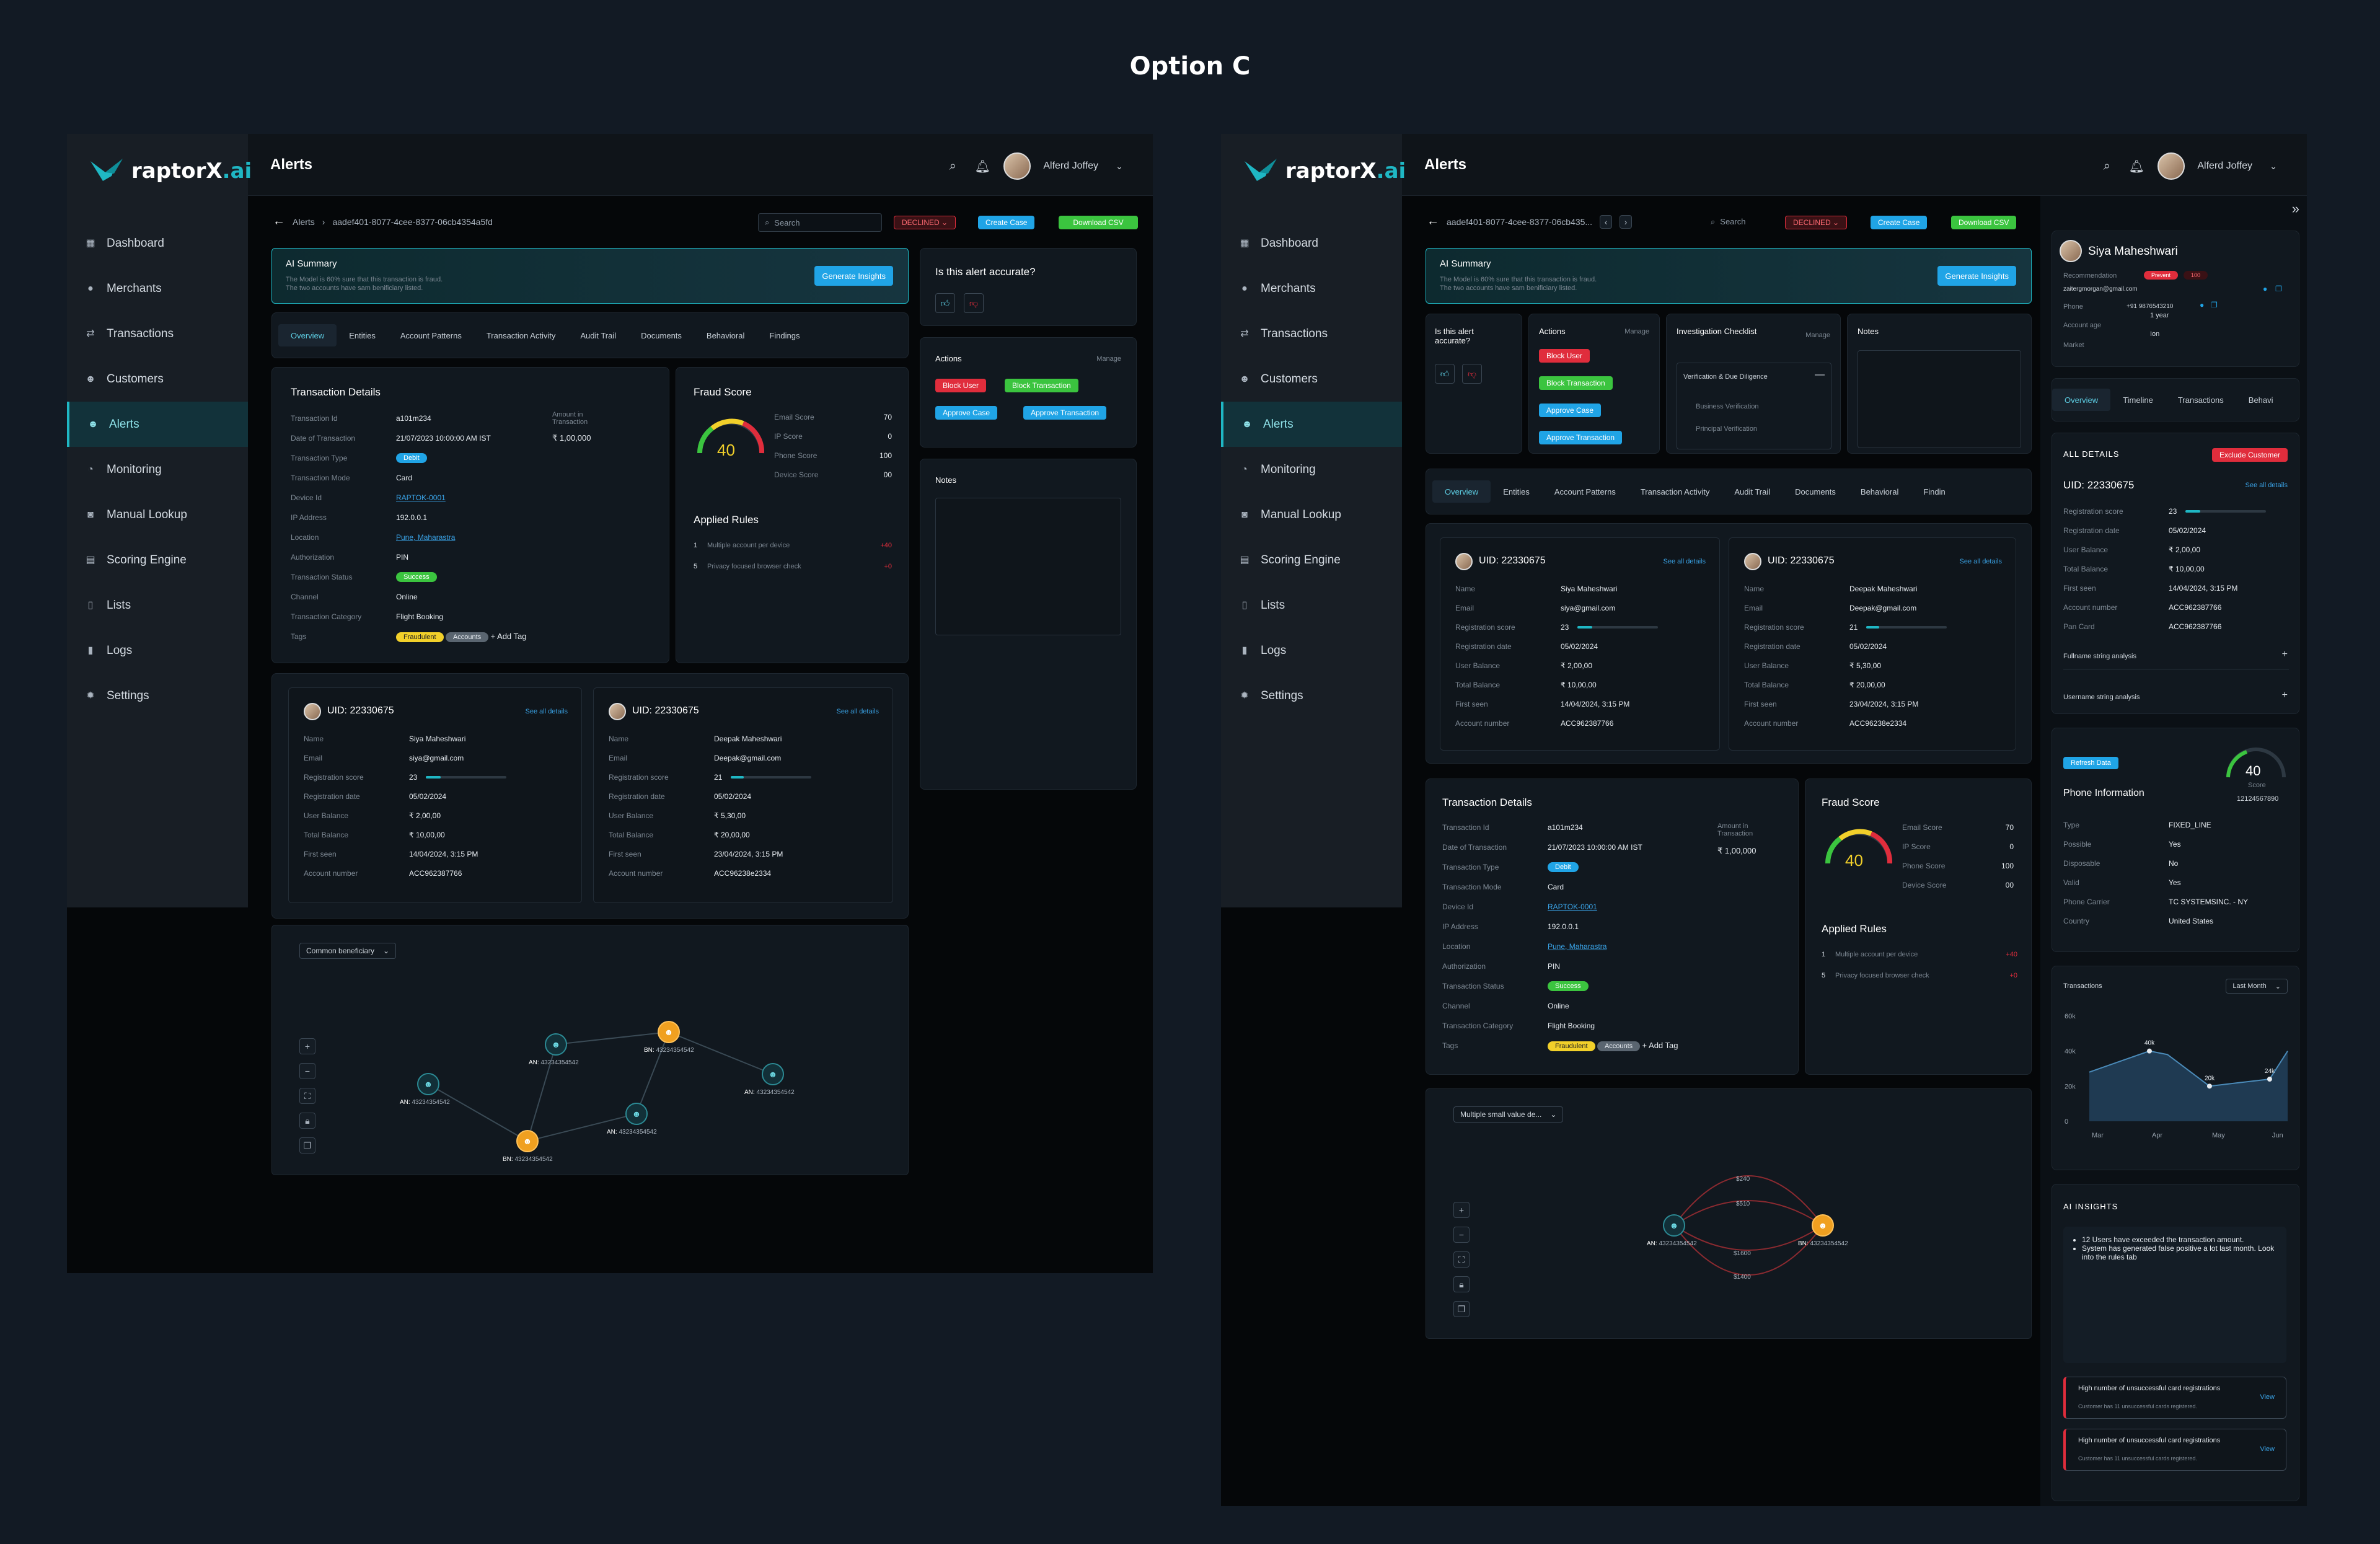 This screenshot has height=1544, width=2380. Describe the element at coordinates (2261, 400) in the screenshot. I see `tab-behavi: Behavi` at that location.